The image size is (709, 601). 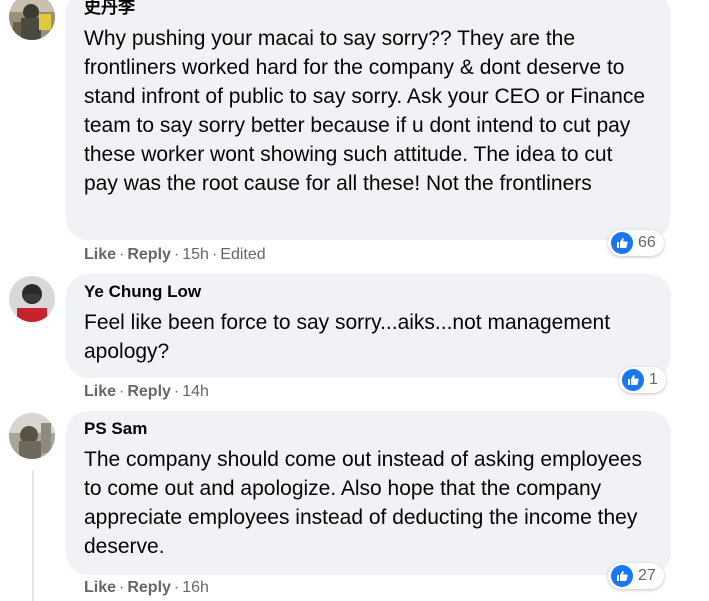 I want to click on reaction-count: 27, so click(x=647, y=575).